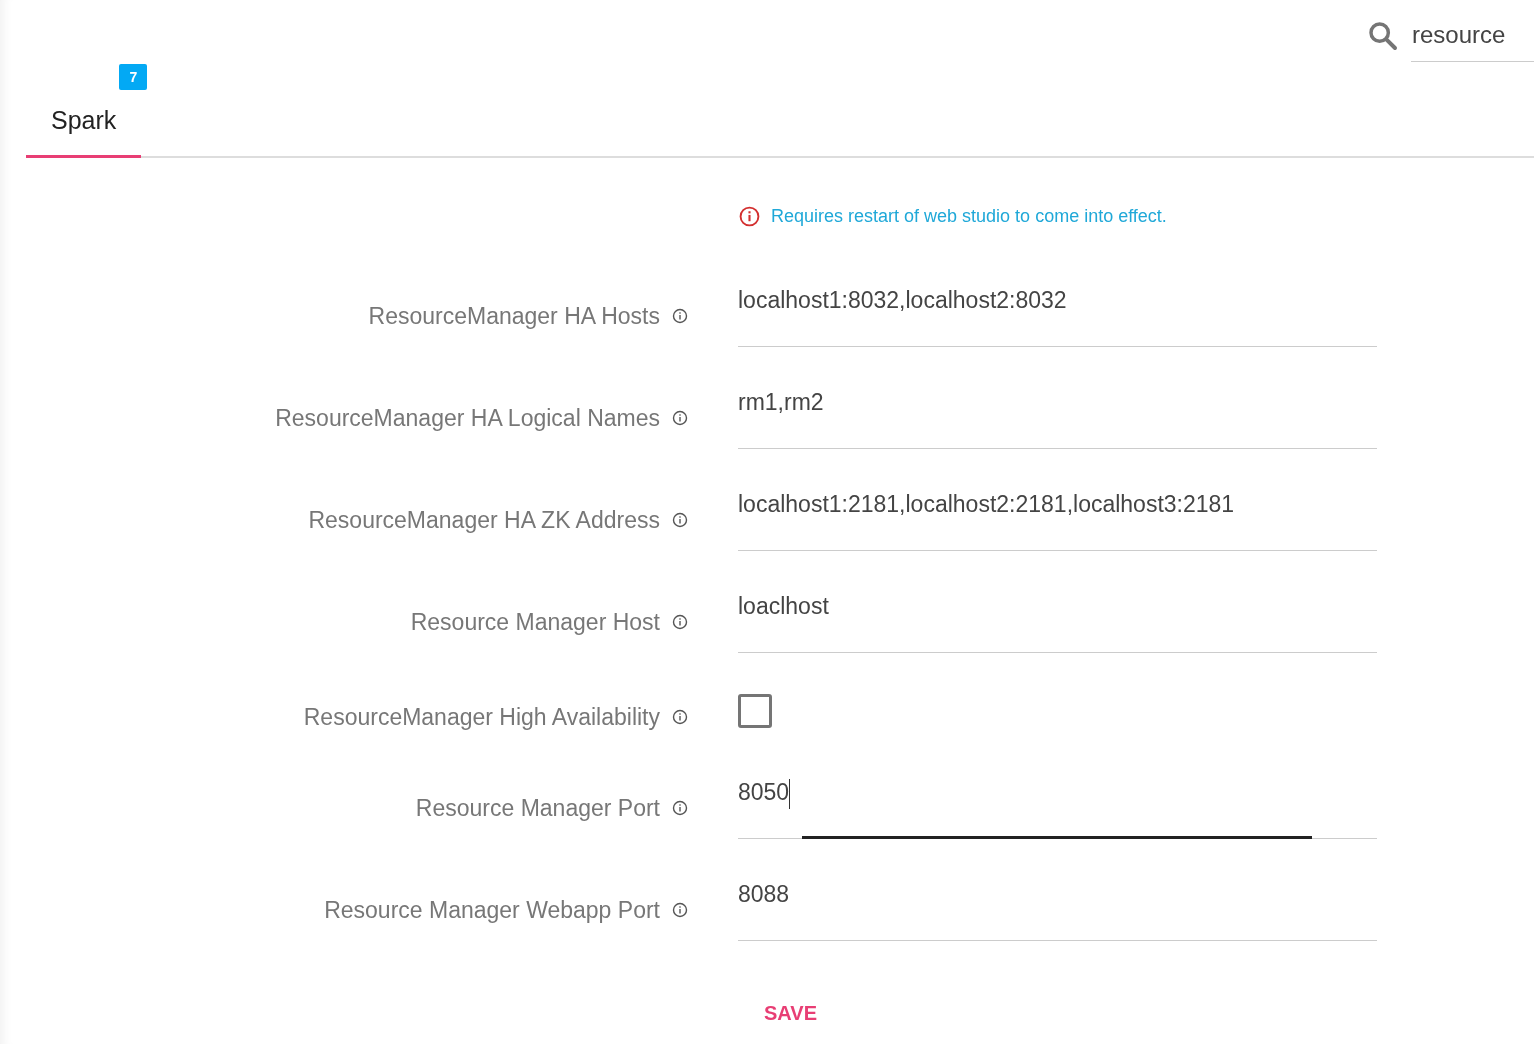 The height and width of the screenshot is (1044, 1534). Describe the element at coordinates (133, 77) in the screenshot. I see `count-badge: 7` at that location.